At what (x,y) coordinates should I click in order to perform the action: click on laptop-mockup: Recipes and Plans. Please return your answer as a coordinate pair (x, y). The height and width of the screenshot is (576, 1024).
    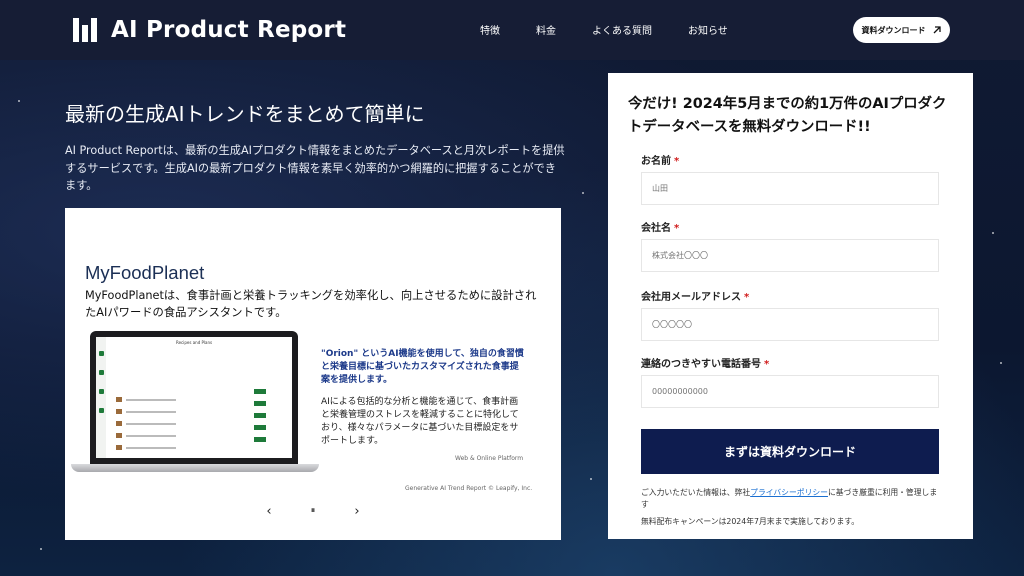
    Looking at the image, I should click on (195, 404).